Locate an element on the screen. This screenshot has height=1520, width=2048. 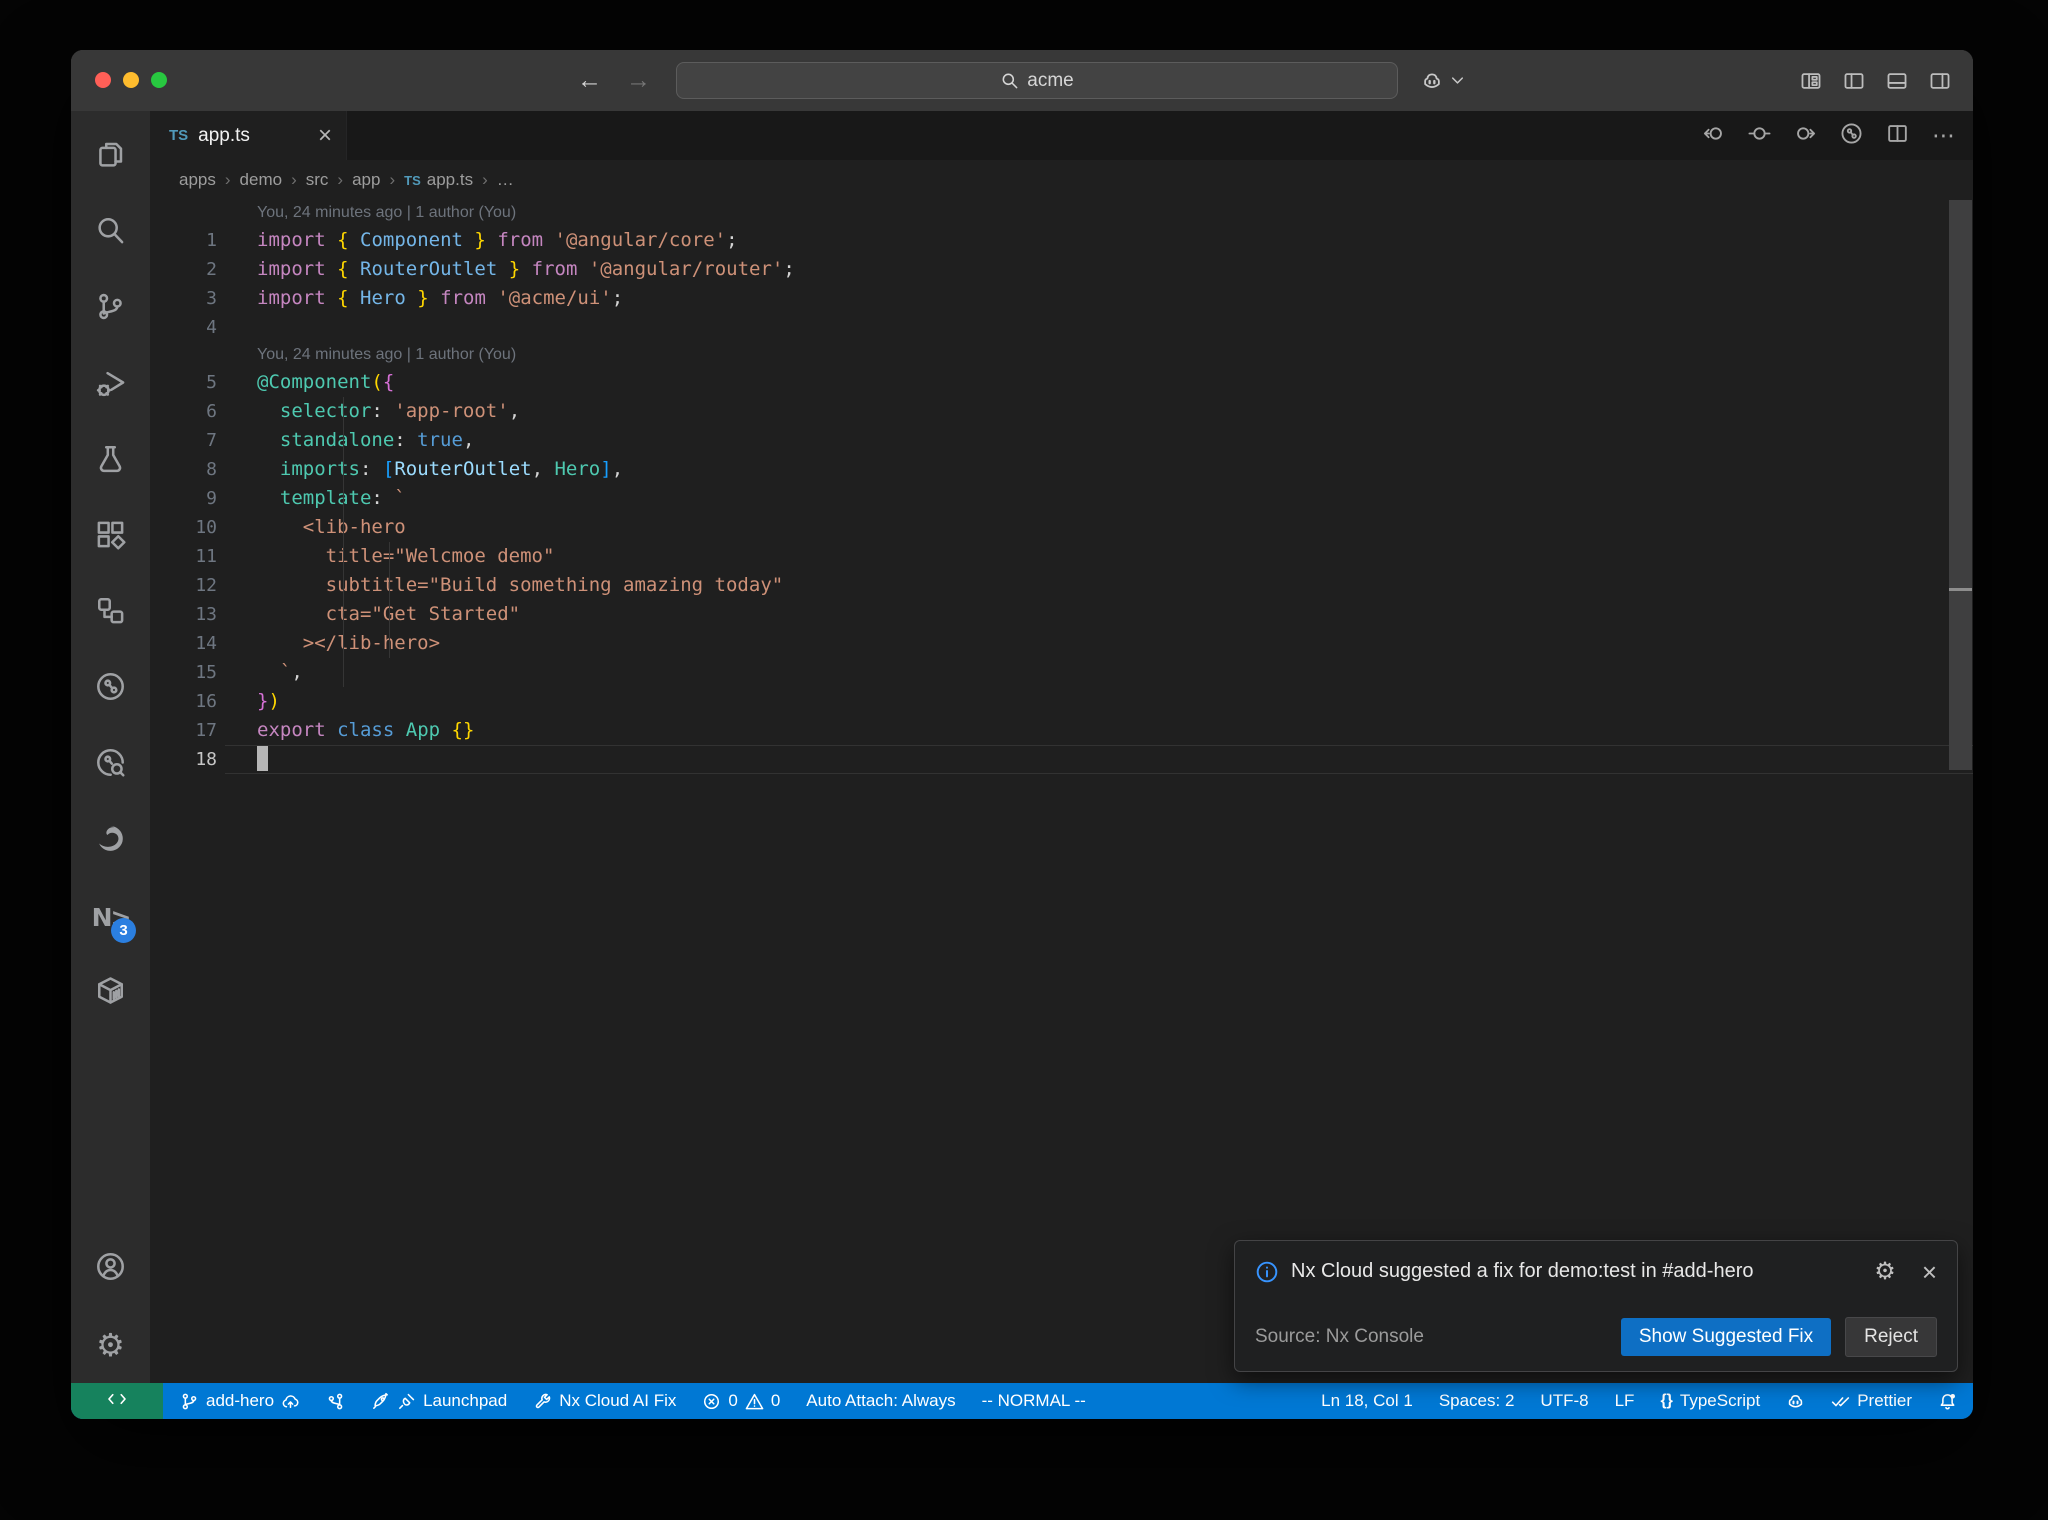
statusbar-launchpad: Launchpad is located at coordinates (439, 1401).